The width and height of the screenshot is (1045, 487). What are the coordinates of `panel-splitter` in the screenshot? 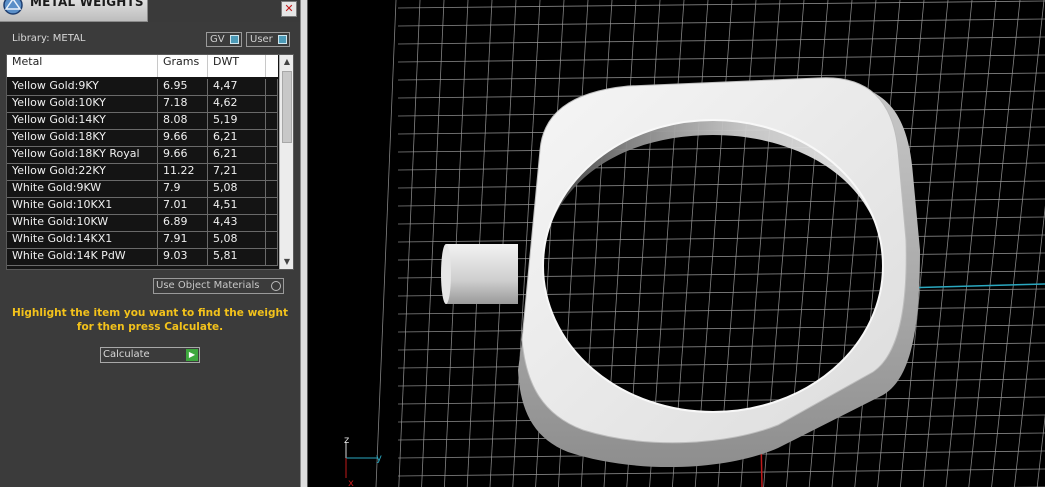 It's located at (304, 243).